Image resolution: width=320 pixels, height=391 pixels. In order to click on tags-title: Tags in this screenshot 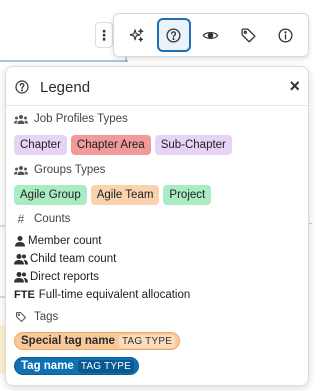, I will do `click(46, 317)`.